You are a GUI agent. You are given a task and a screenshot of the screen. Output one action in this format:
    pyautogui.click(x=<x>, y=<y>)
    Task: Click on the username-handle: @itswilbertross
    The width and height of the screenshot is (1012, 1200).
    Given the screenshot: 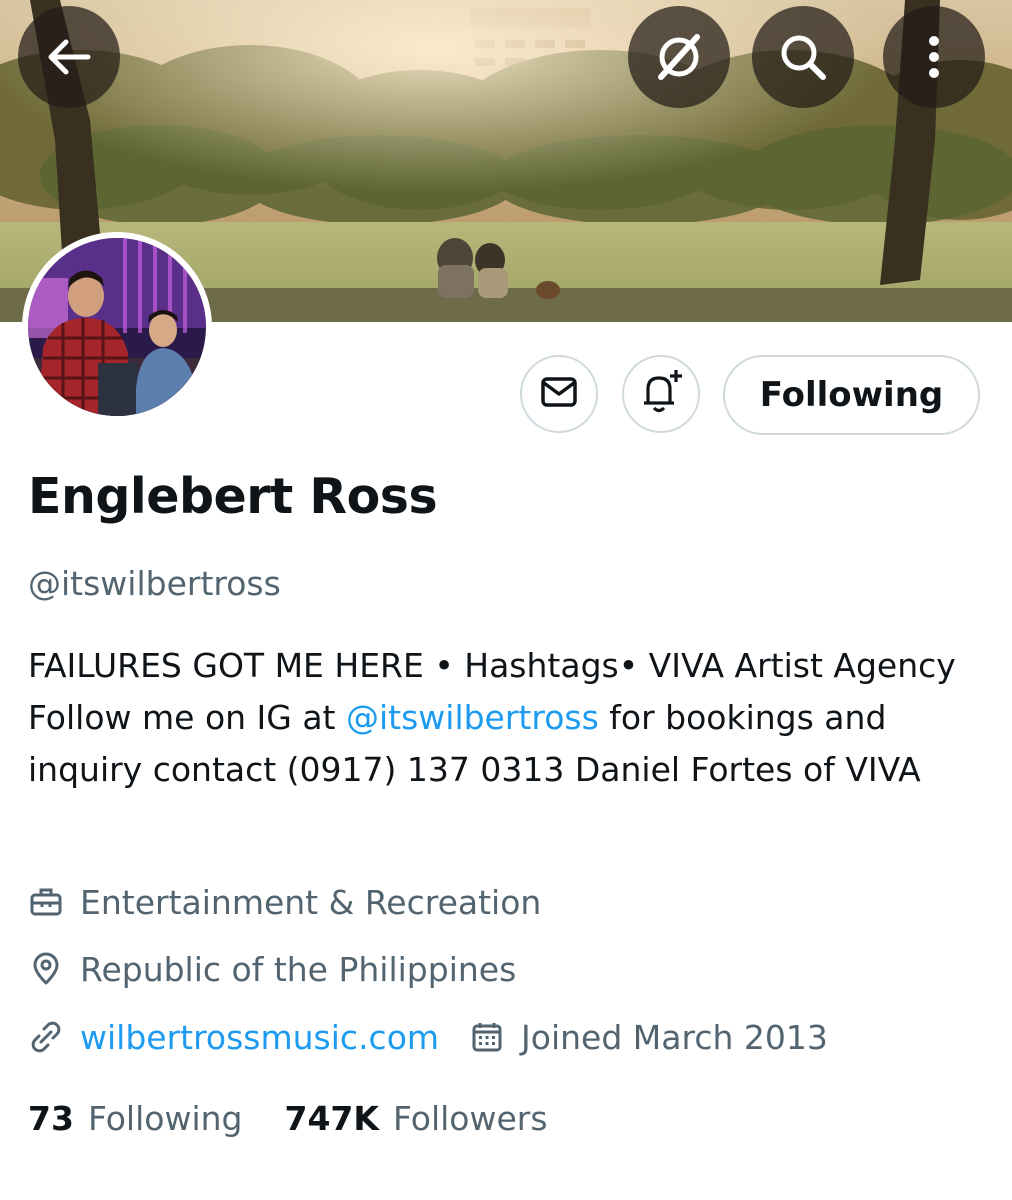 What is the action you would take?
    pyautogui.click(x=154, y=583)
    